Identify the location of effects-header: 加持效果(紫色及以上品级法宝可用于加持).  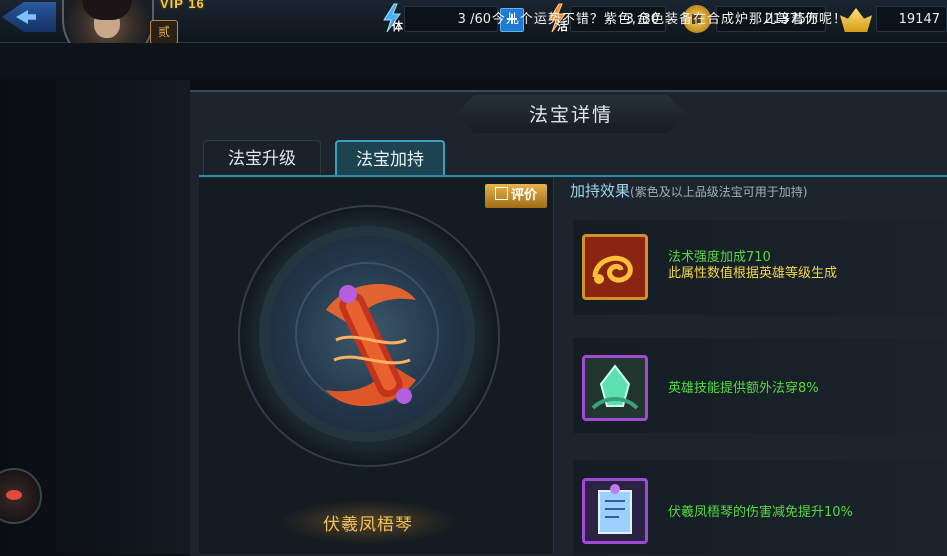
(688, 190).